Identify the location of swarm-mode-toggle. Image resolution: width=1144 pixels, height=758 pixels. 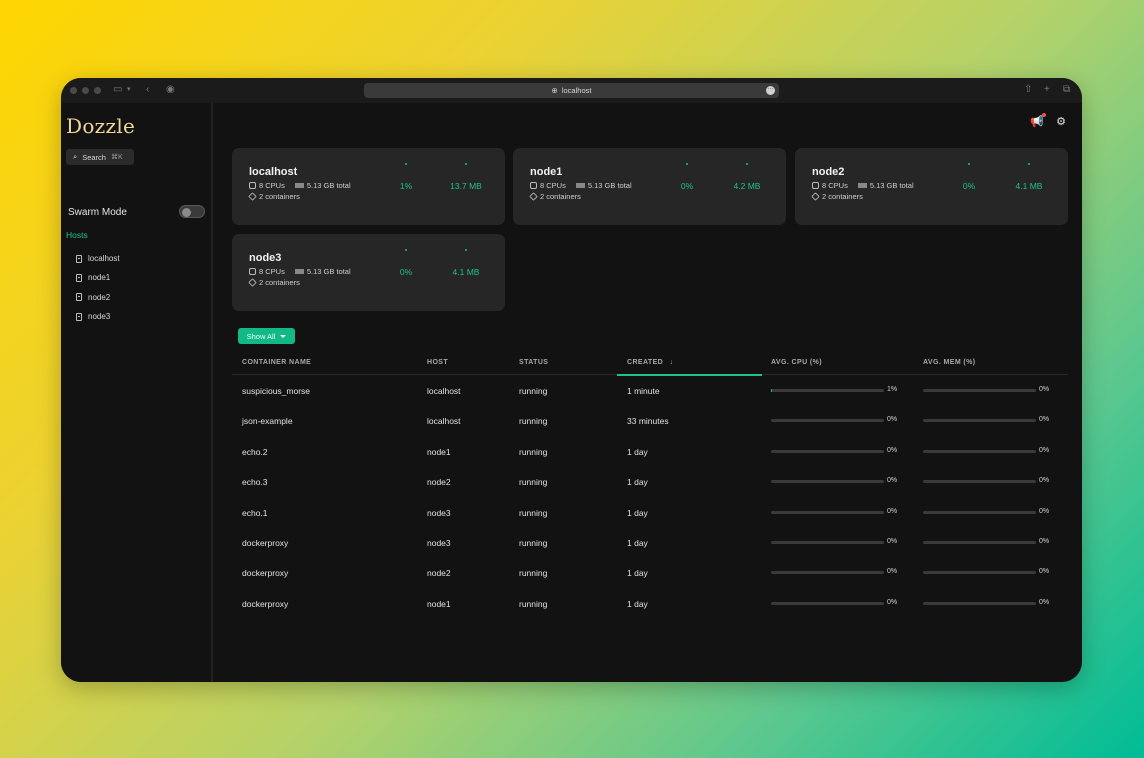
(192, 211).